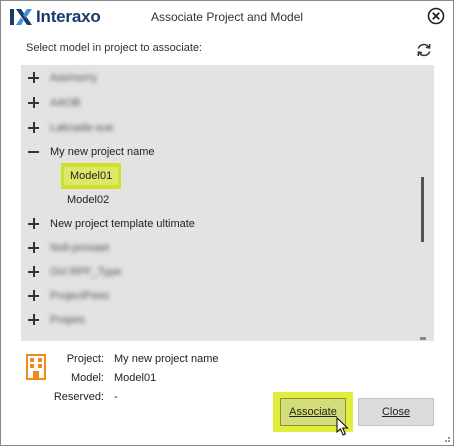  I want to click on close-button: Close, so click(396, 412).